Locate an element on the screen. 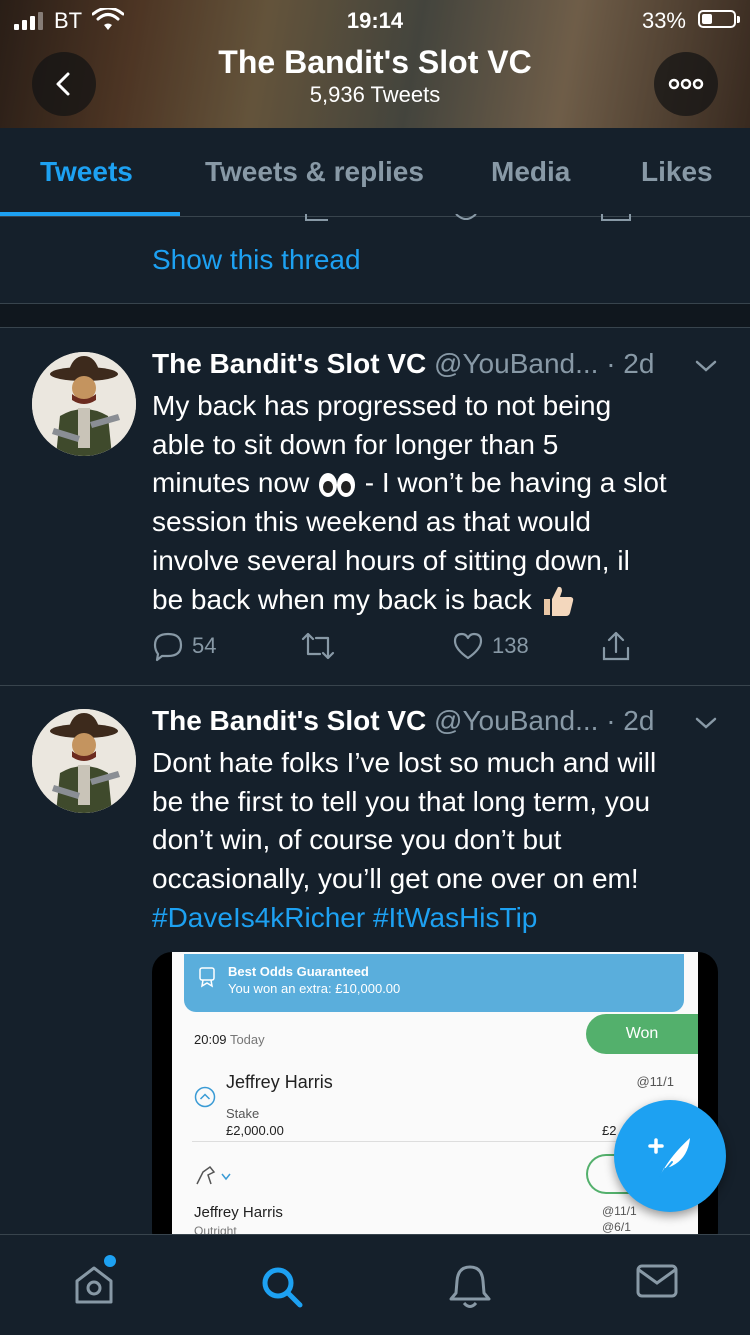  compose-tweet-button is located at coordinates (670, 1156).